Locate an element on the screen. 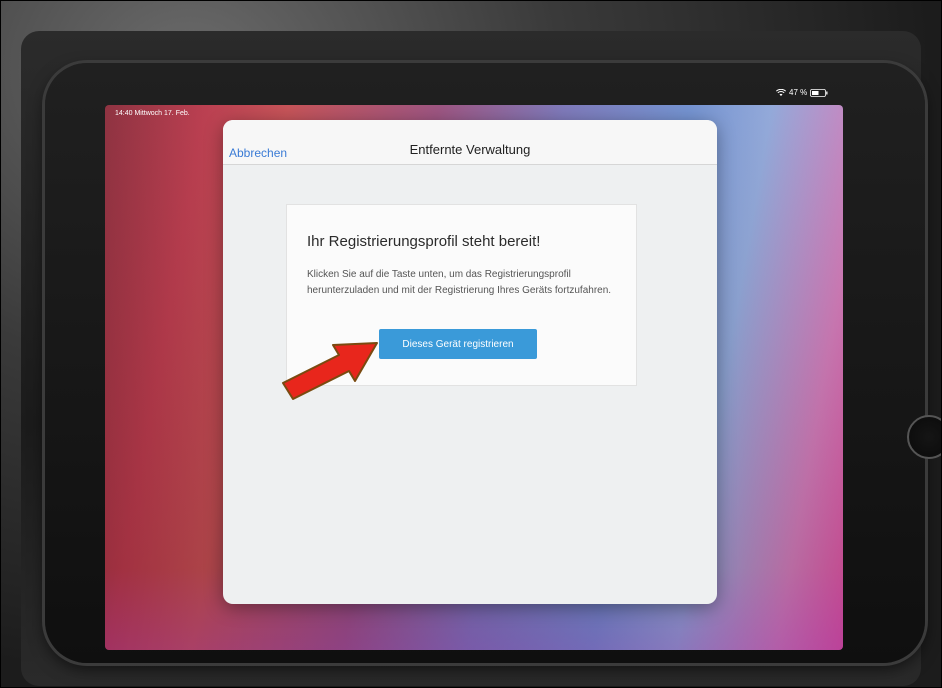 The image size is (942, 688). card-heading: Ihr Registrierungsprofil steht bereit! is located at coordinates (424, 241).